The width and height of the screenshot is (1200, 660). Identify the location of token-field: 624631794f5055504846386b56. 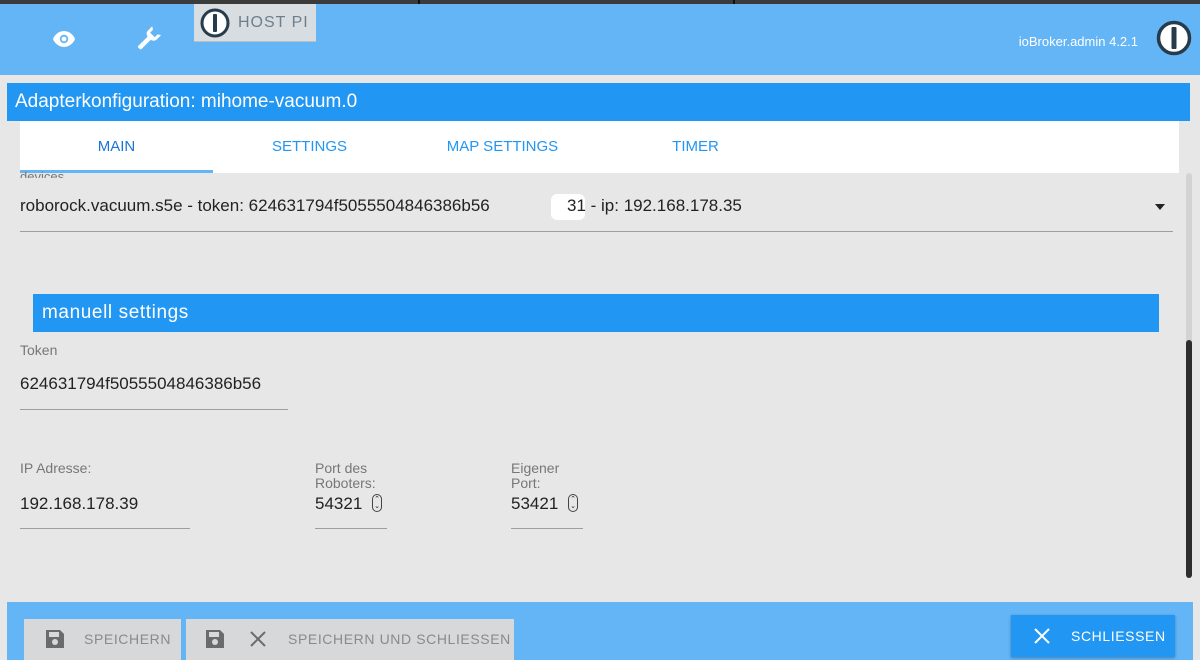
(154, 388).